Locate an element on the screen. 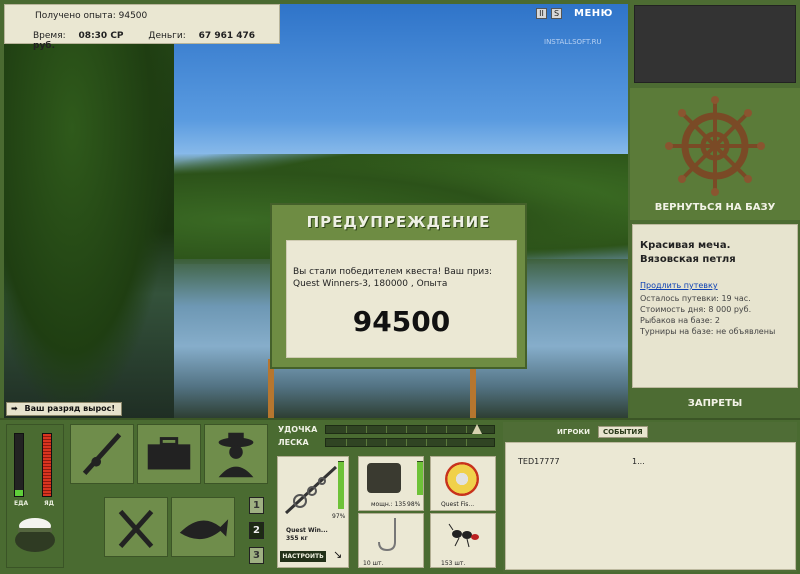 The height and width of the screenshot is (574, 800). rank-notification: ➡ Ваш разряд вырос! is located at coordinates (64, 409).